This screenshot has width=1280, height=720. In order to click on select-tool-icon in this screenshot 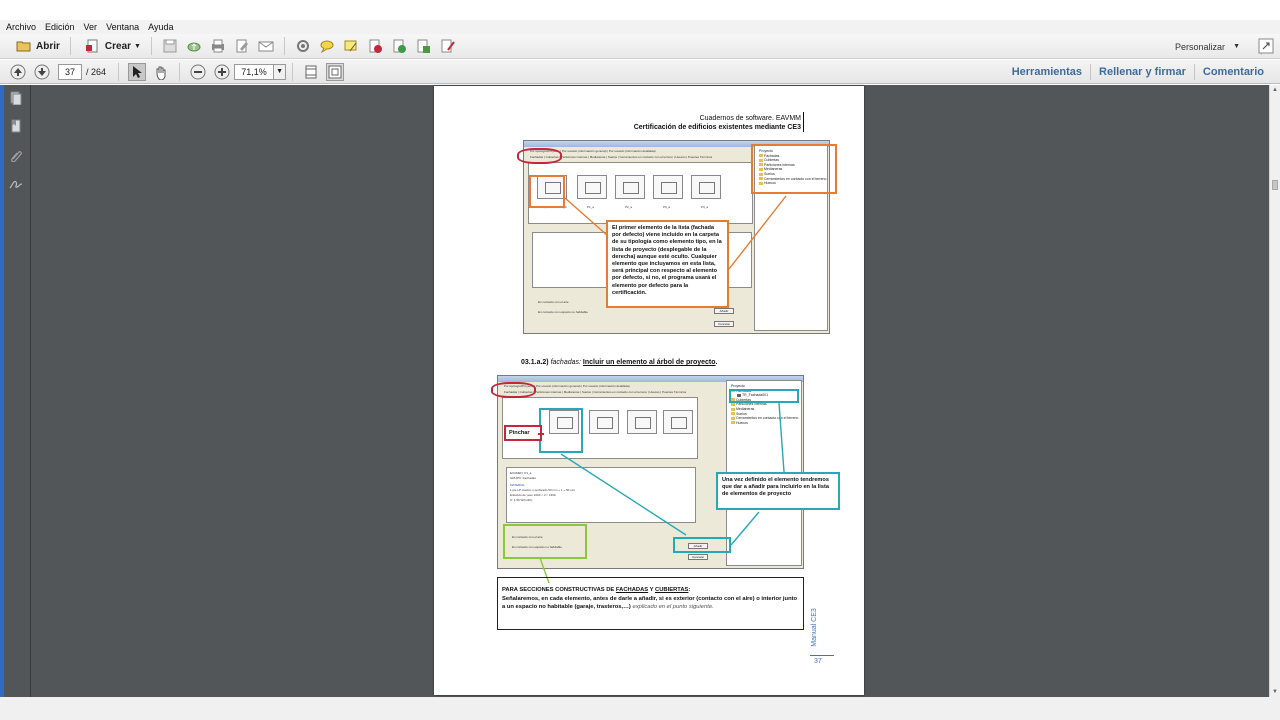, I will do `click(137, 71)`.